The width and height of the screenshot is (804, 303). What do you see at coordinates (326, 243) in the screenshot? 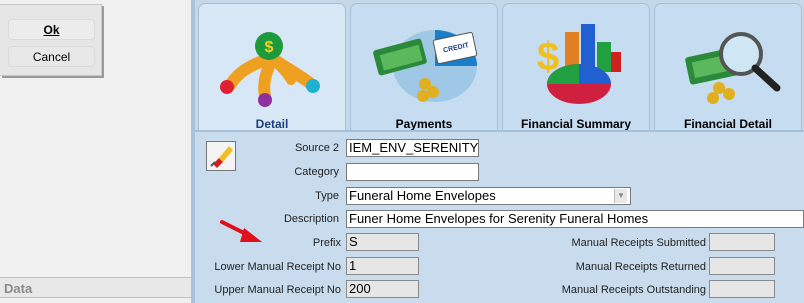
I see `prefix-label: Prefix` at bounding box center [326, 243].